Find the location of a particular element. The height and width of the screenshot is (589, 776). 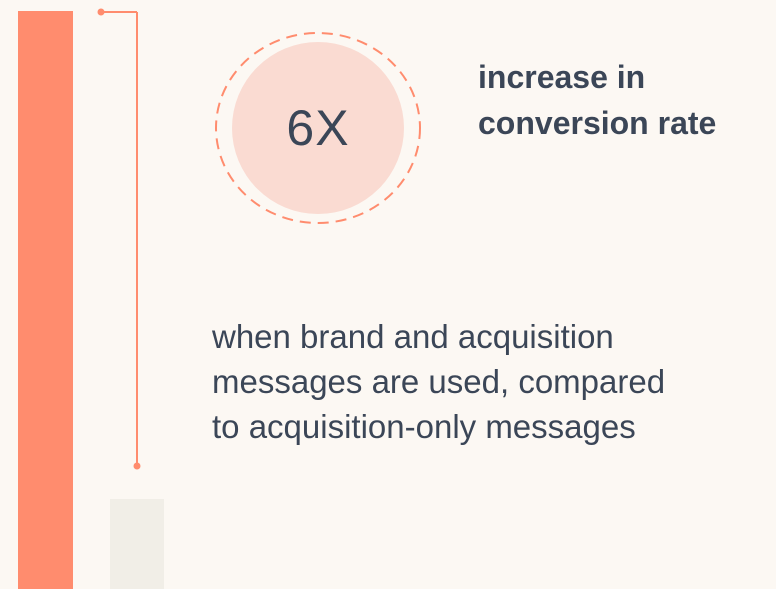

stat-description-line: to acquisition-only messages is located at coordinates (424, 426).